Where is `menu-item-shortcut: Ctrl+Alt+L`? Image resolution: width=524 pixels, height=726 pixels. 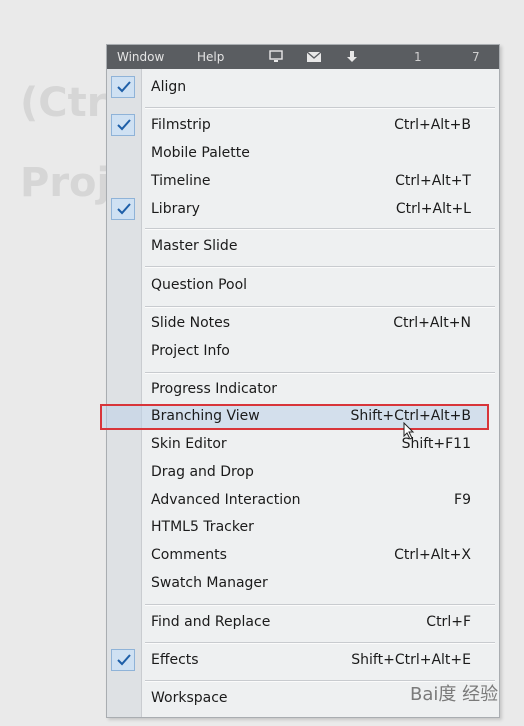
menu-item-shortcut: Ctrl+Alt+L is located at coordinates (433, 209).